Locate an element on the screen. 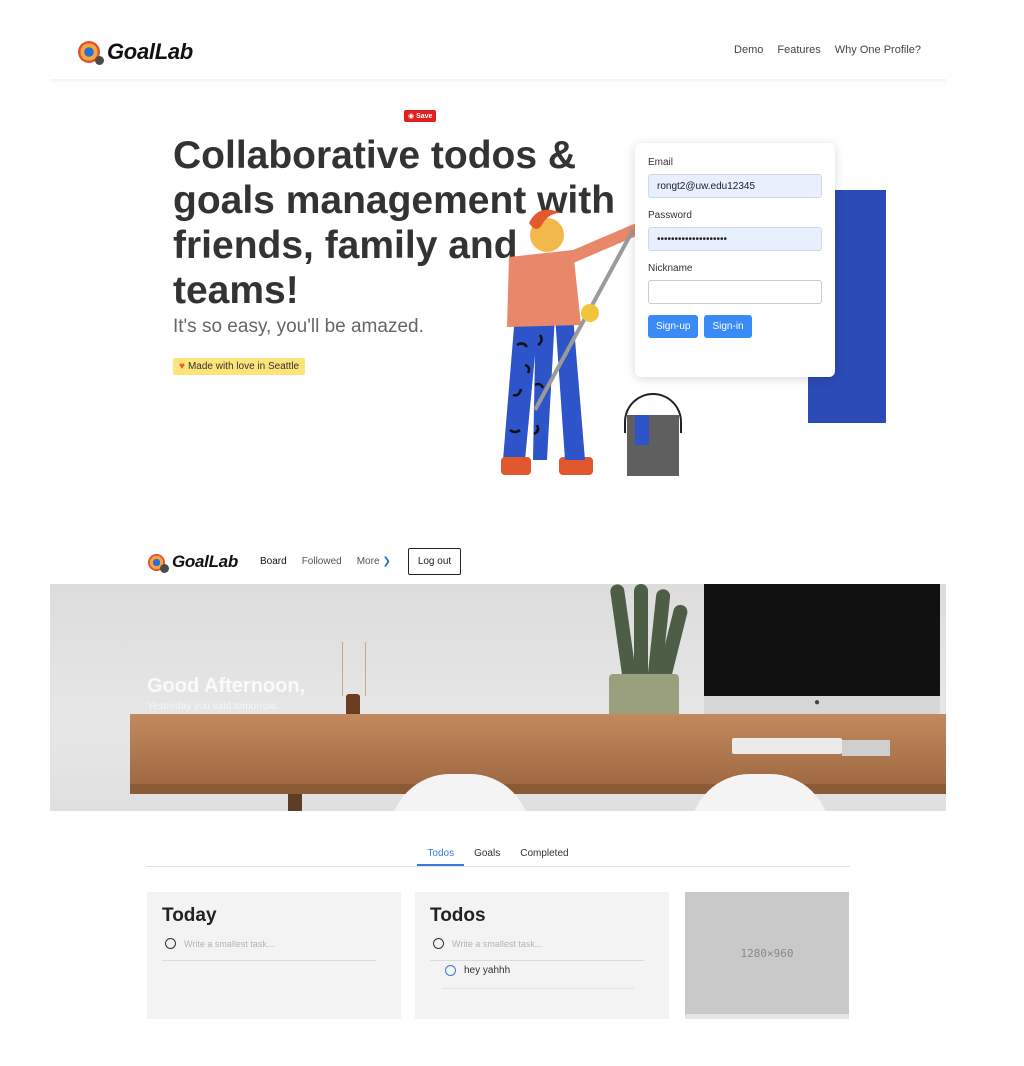  painter-illustration is located at coordinates (571, 342).